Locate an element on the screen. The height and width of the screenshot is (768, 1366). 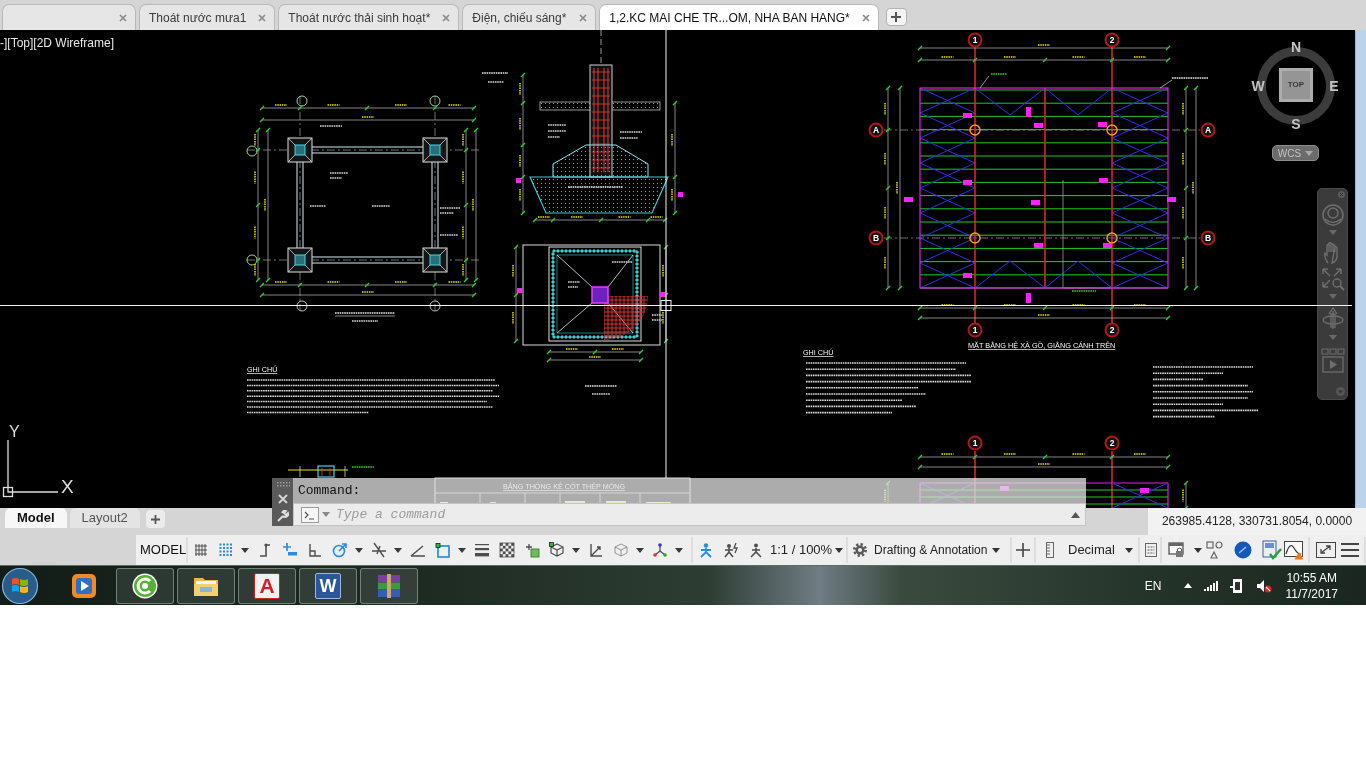
crossed-lines-icon is located at coordinates (378, 550).